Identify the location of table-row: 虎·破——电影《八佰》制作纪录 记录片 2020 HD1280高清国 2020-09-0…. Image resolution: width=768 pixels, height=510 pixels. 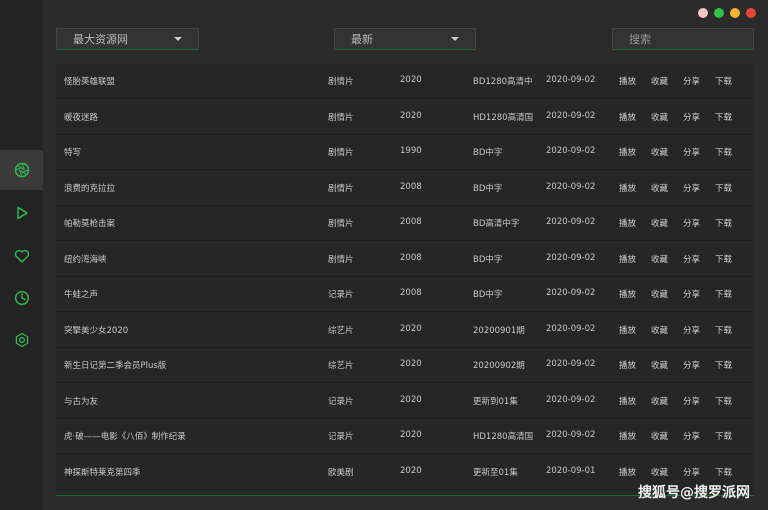
(405, 436).